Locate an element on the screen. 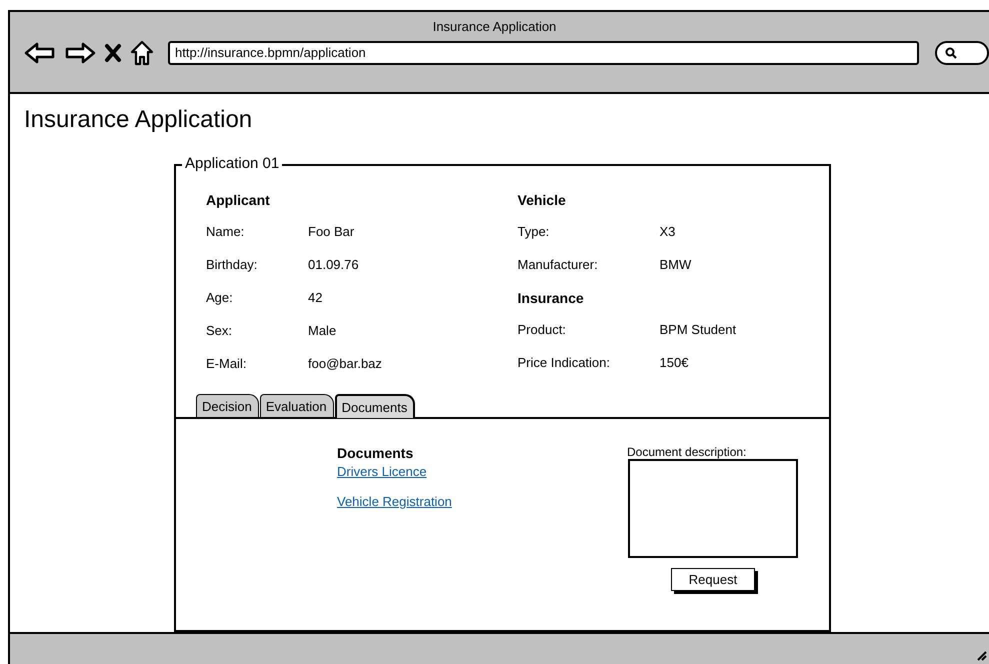 The height and width of the screenshot is (664, 989). address-field: http://insurance.bpmn/application is located at coordinates (543, 53).